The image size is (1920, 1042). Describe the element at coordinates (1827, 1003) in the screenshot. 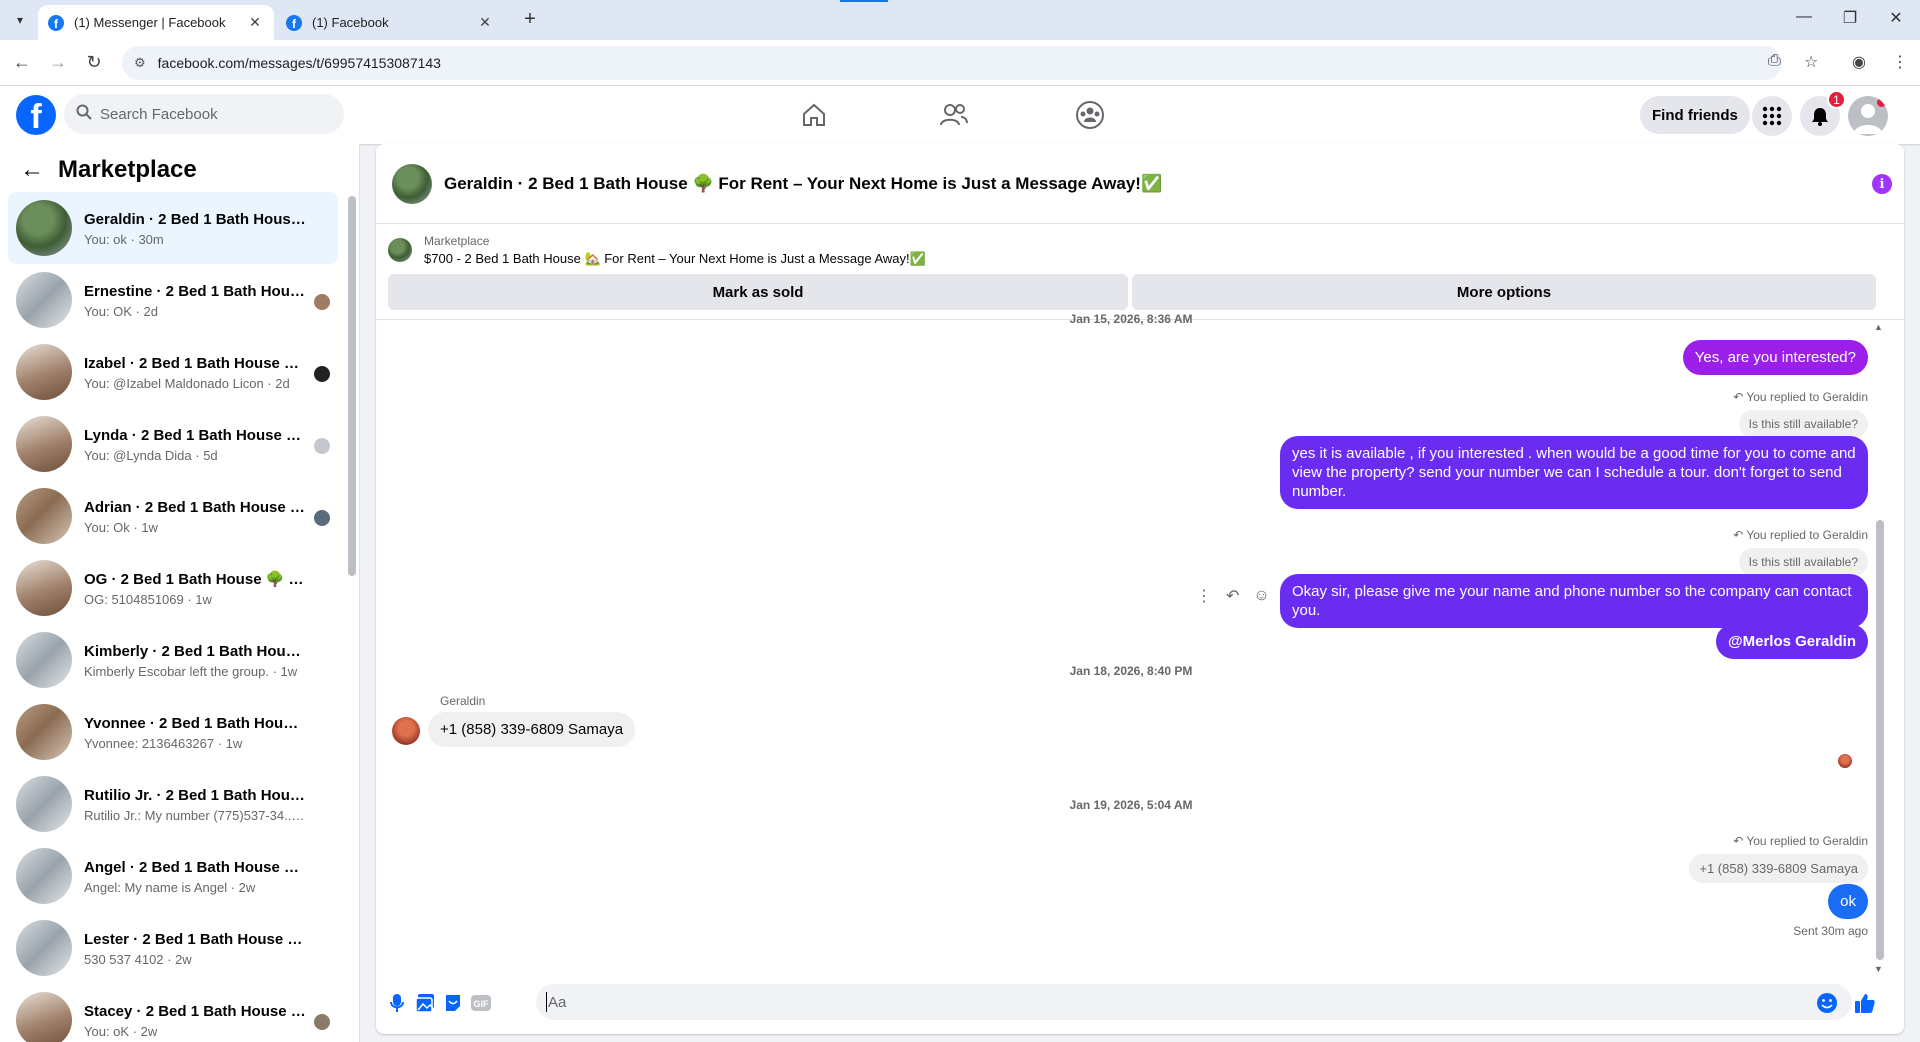

I see `emoji-icon` at that location.